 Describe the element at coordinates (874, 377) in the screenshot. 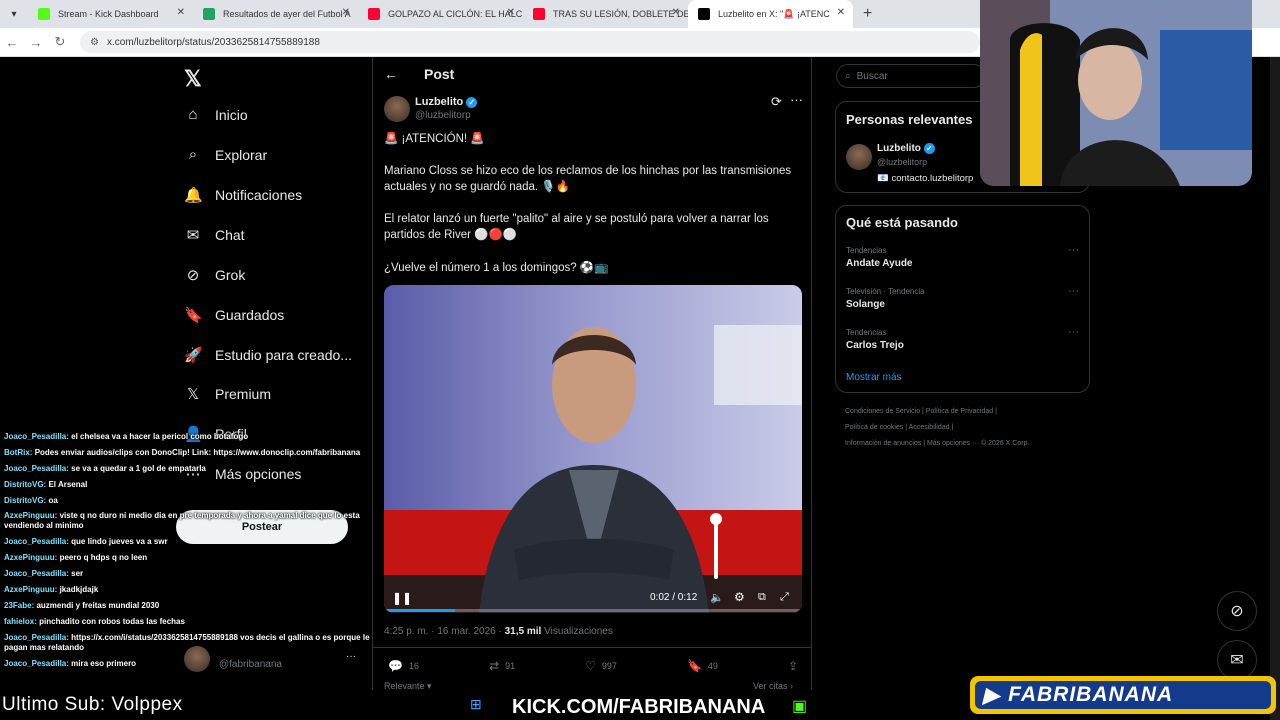

I see `show-more-link: Mostrar más` at that location.